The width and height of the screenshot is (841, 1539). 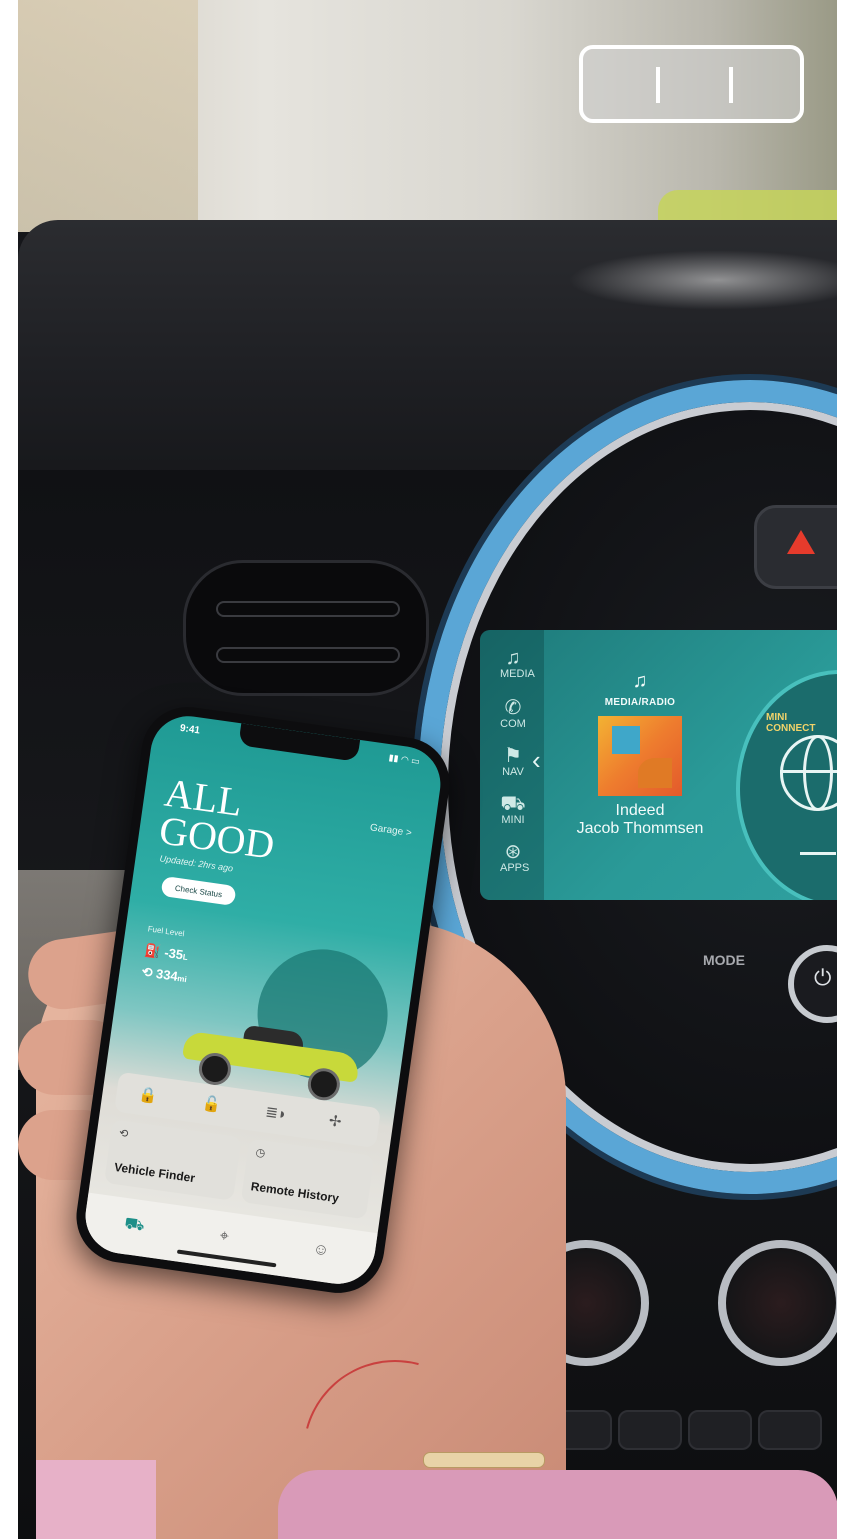 I want to click on remote-history-label: Remote History, so click(x=295, y=1192).